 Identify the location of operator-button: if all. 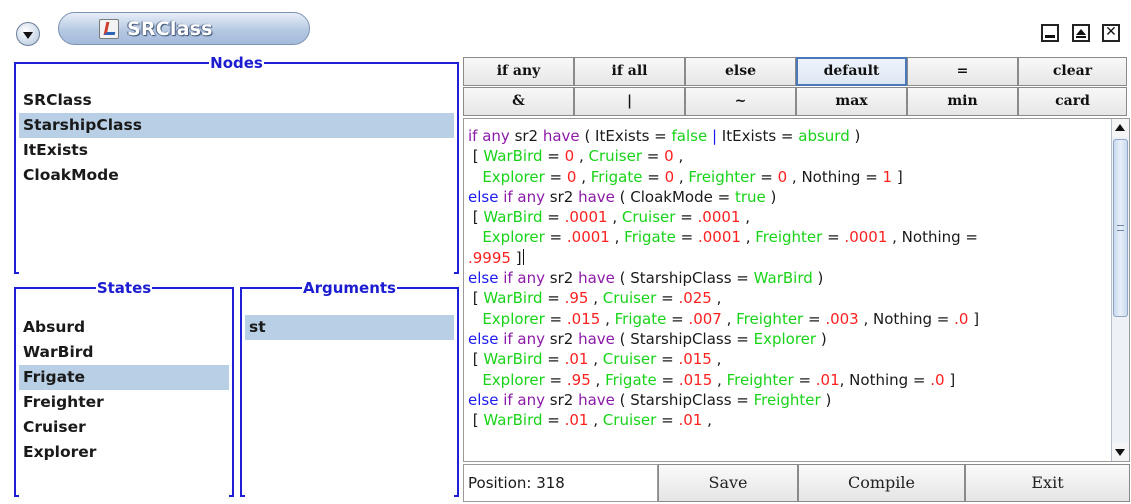
(629, 71).